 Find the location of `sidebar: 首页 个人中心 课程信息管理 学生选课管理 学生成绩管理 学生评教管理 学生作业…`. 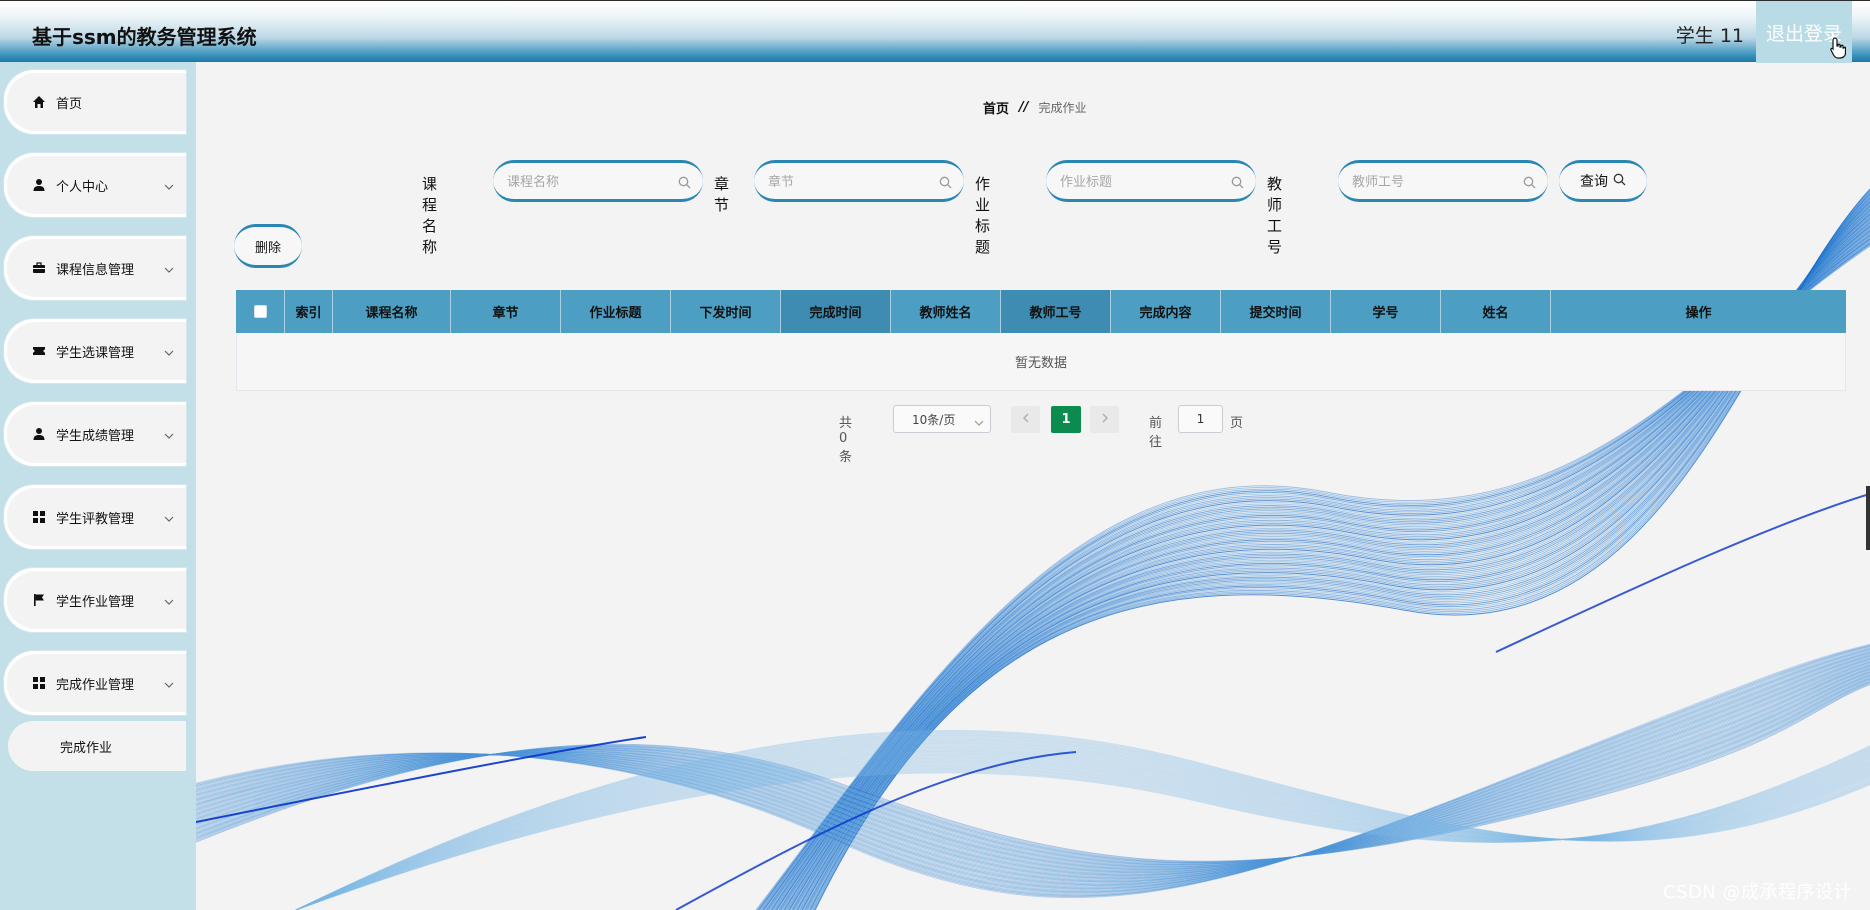

sidebar: 首页 个人中心 课程信息管理 学生选课管理 学生成绩管理 学生评教管理 学生作业… is located at coordinates (98, 486).